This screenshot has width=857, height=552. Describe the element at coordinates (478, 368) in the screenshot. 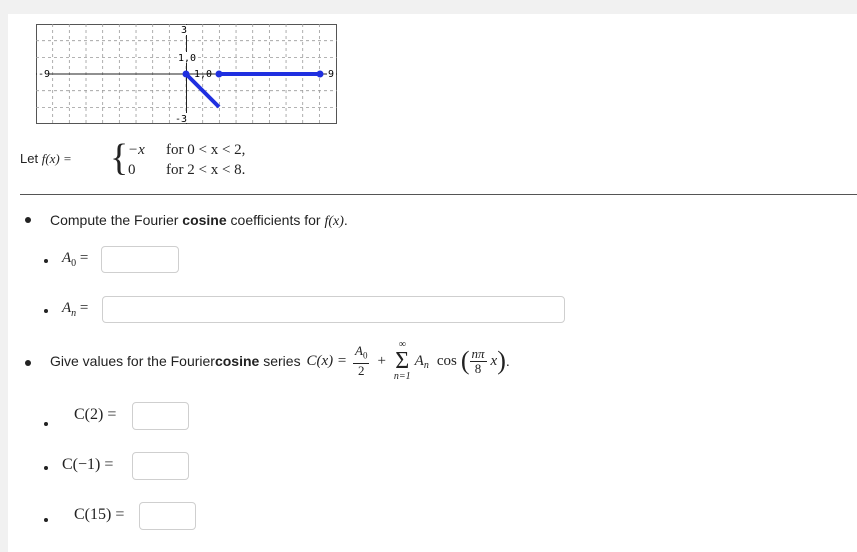

I see `arg-den: 8` at that location.